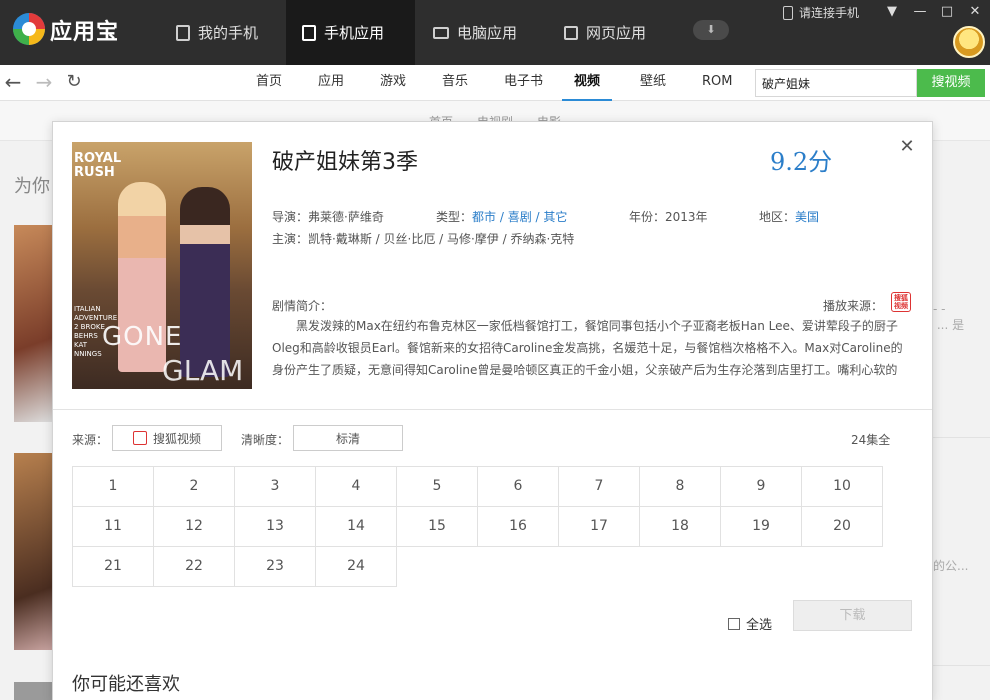 The width and height of the screenshot is (990, 700). Describe the element at coordinates (829, 13) in the screenshot. I see `connect-phone-label: 请连接手机` at that location.